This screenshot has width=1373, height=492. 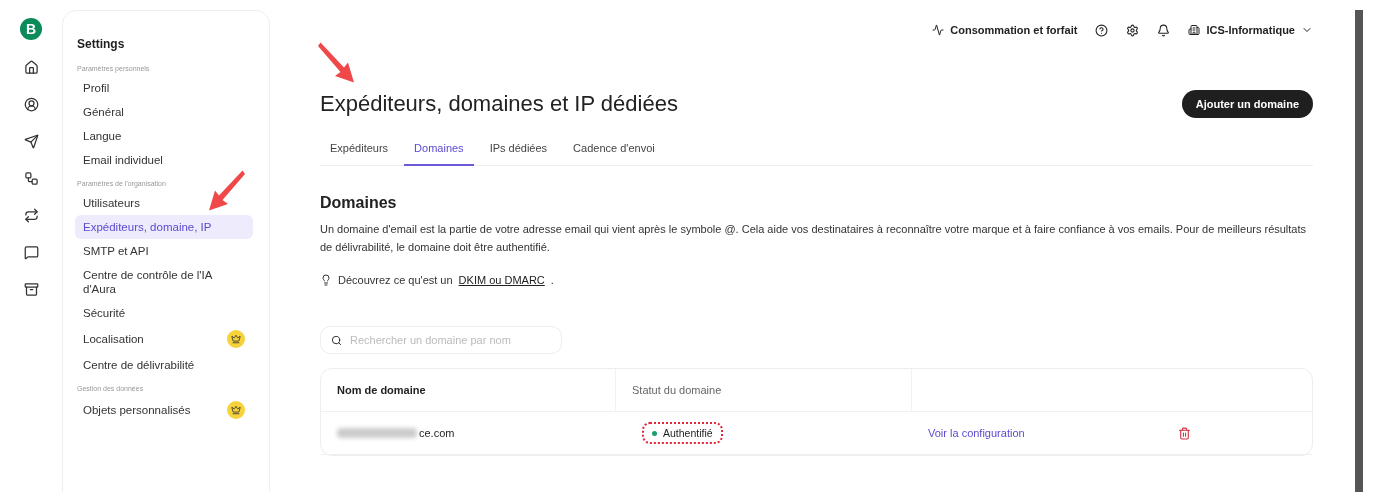 What do you see at coordinates (164, 227) in the screenshot?
I see `sidebar-item: Expéditeurs, domaine, IP` at bounding box center [164, 227].